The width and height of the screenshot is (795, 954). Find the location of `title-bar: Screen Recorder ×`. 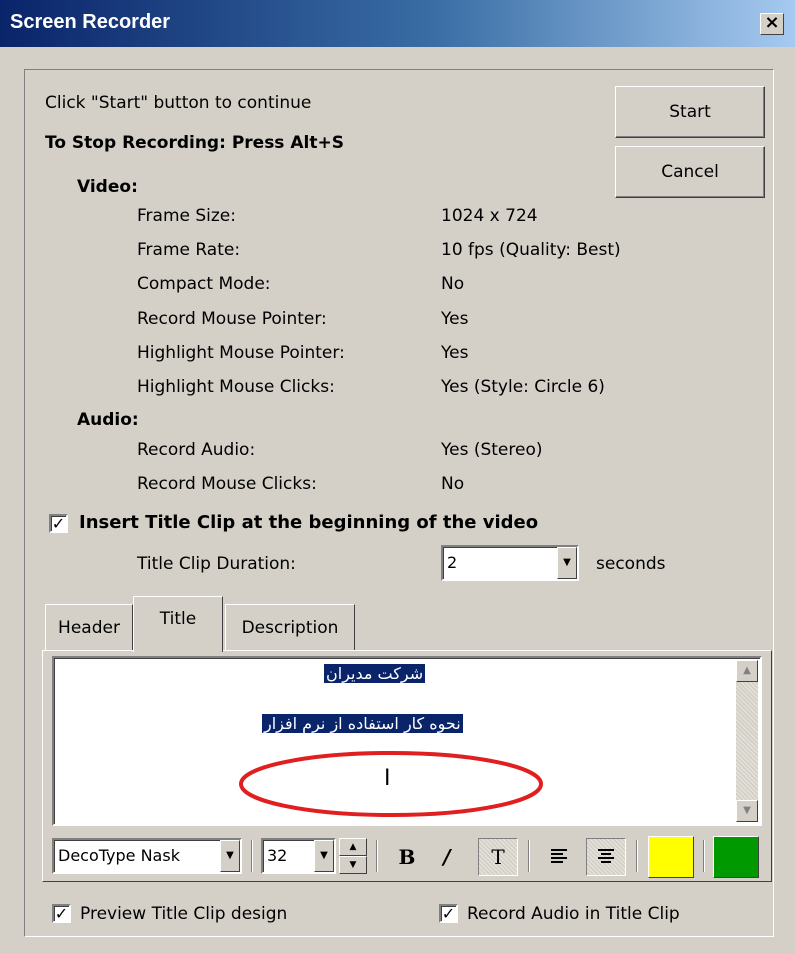

title-bar: Screen Recorder × is located at coordinates (397, 23).